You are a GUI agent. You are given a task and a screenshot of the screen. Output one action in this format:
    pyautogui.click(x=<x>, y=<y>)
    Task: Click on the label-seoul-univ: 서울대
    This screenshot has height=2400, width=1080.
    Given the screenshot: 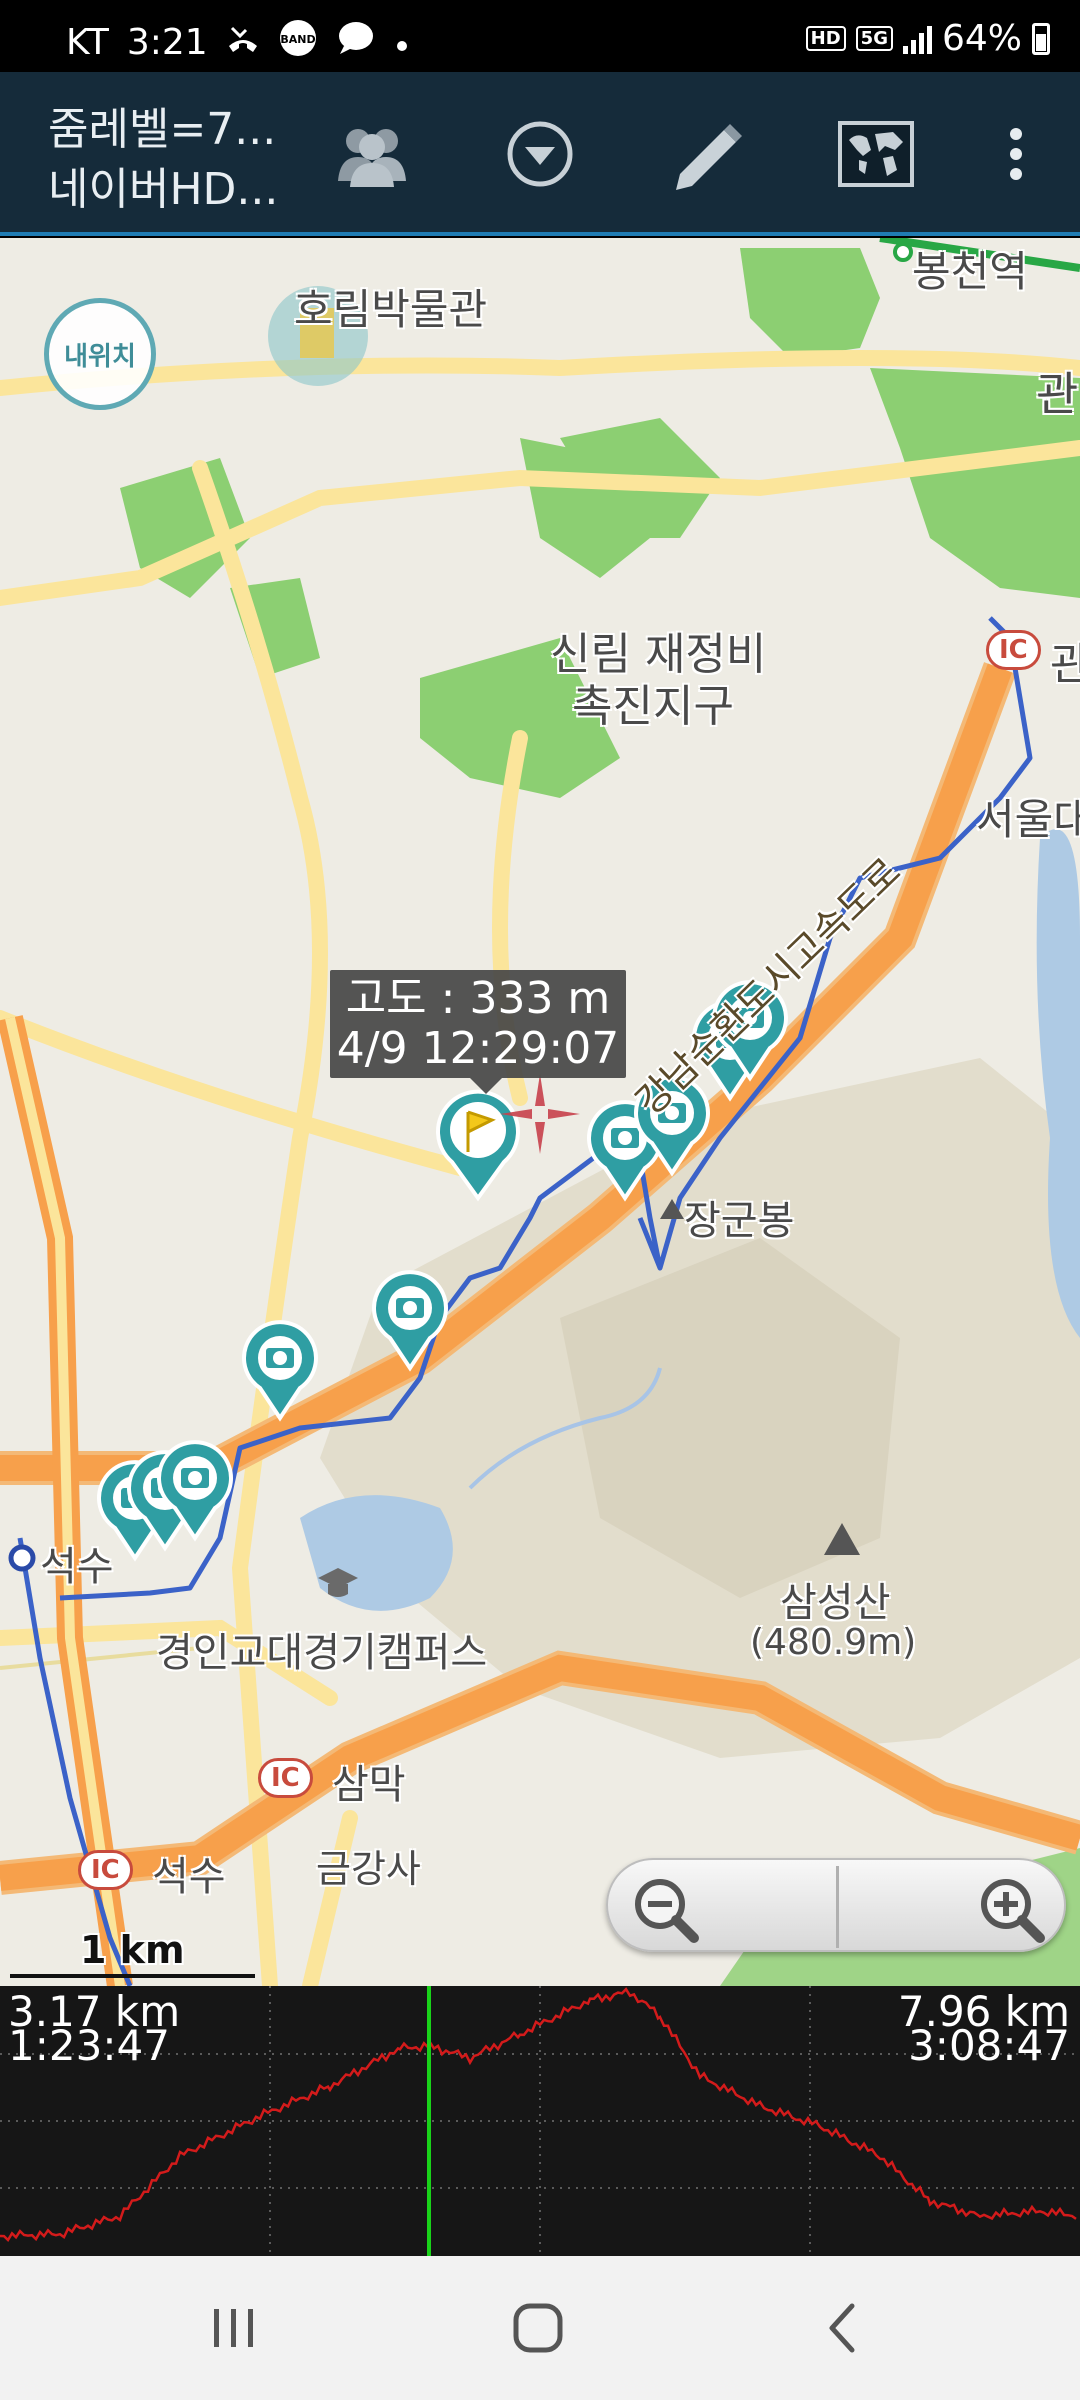 What is the action you would take?
    pyautogui.click(x=1028, y=819)
    